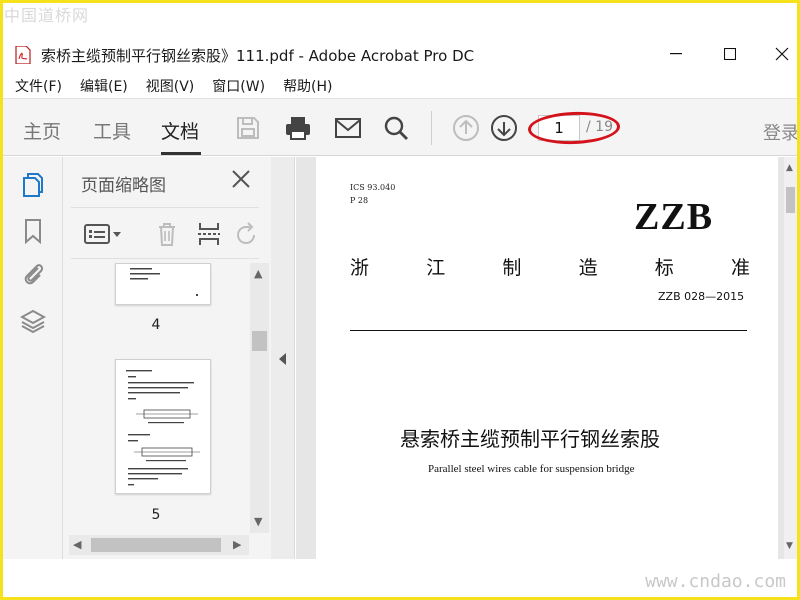  I want to click on standard-char: 造, so click(588, 268).